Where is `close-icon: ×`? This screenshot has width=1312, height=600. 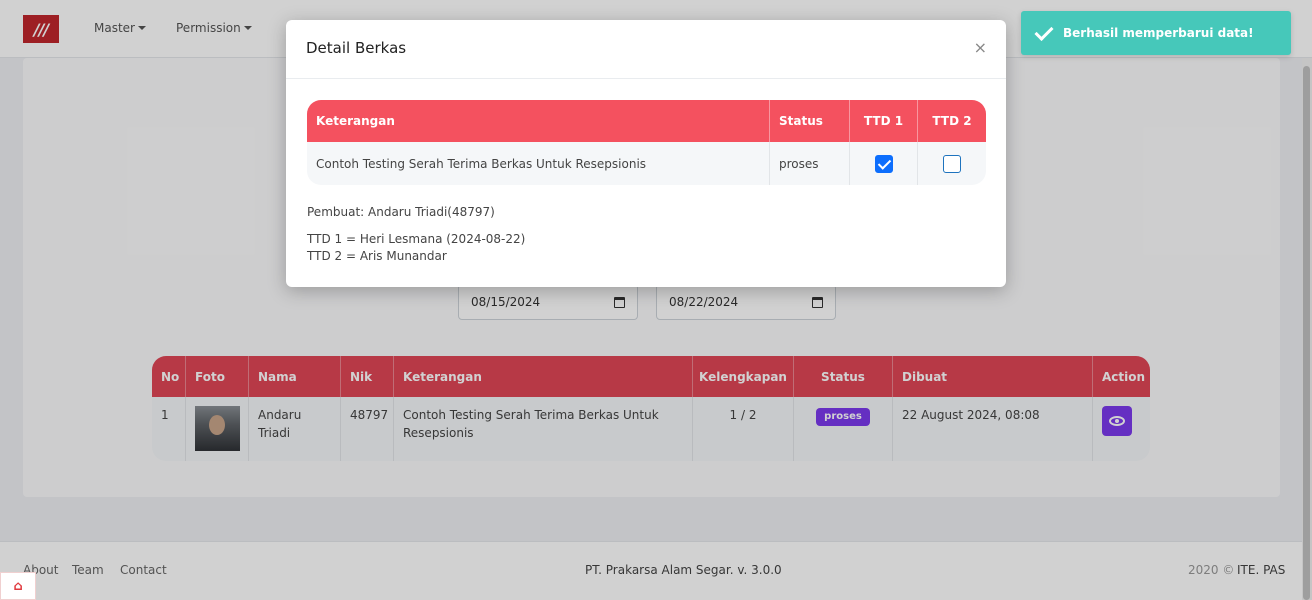 close-icon: × is located at coordinates (980, 48).